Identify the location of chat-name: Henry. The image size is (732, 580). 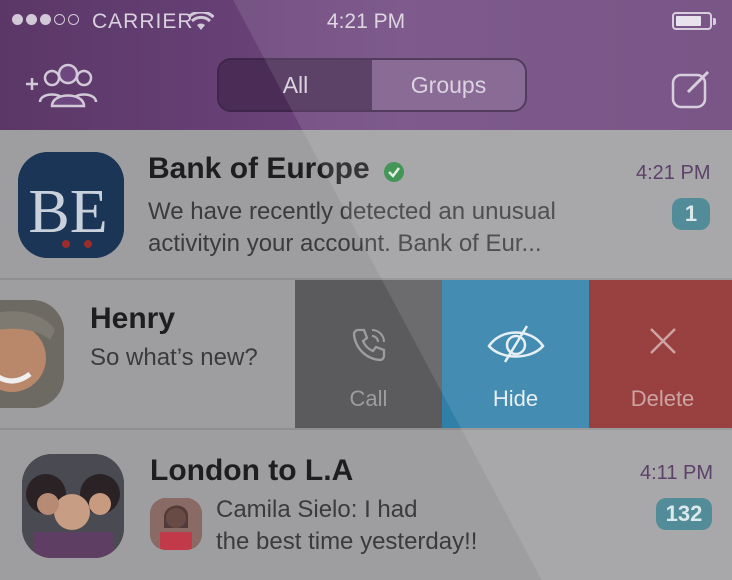
(133, 318).